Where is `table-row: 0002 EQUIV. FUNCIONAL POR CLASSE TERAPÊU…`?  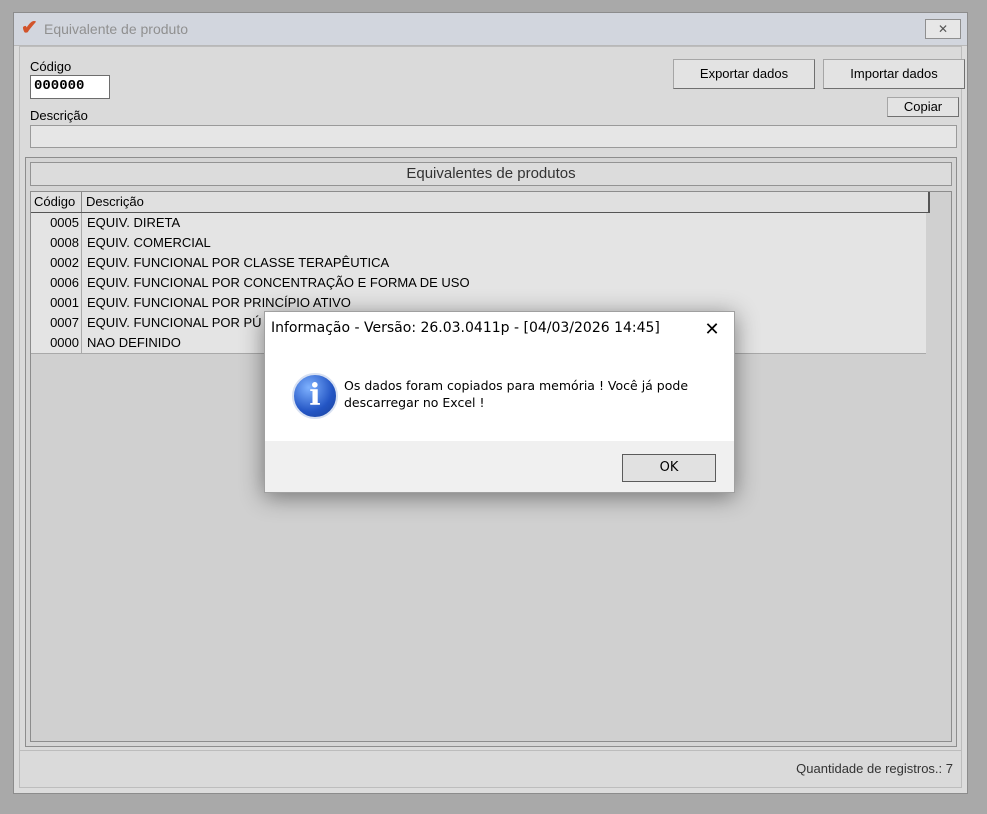
table-row: 0002 EQUIV. FUNCIONAL POR CLASSE TERAPÊU… is located at coordinates (478, 263).